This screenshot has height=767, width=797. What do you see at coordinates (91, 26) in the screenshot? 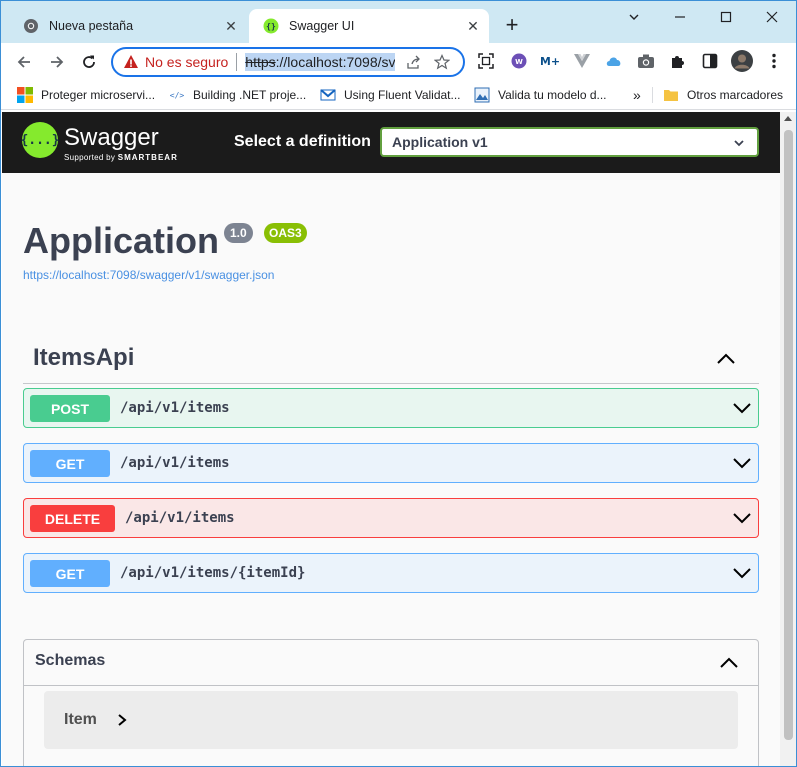
I see `tab-title: Nueva pestaña` at bounding box center [91, 26].